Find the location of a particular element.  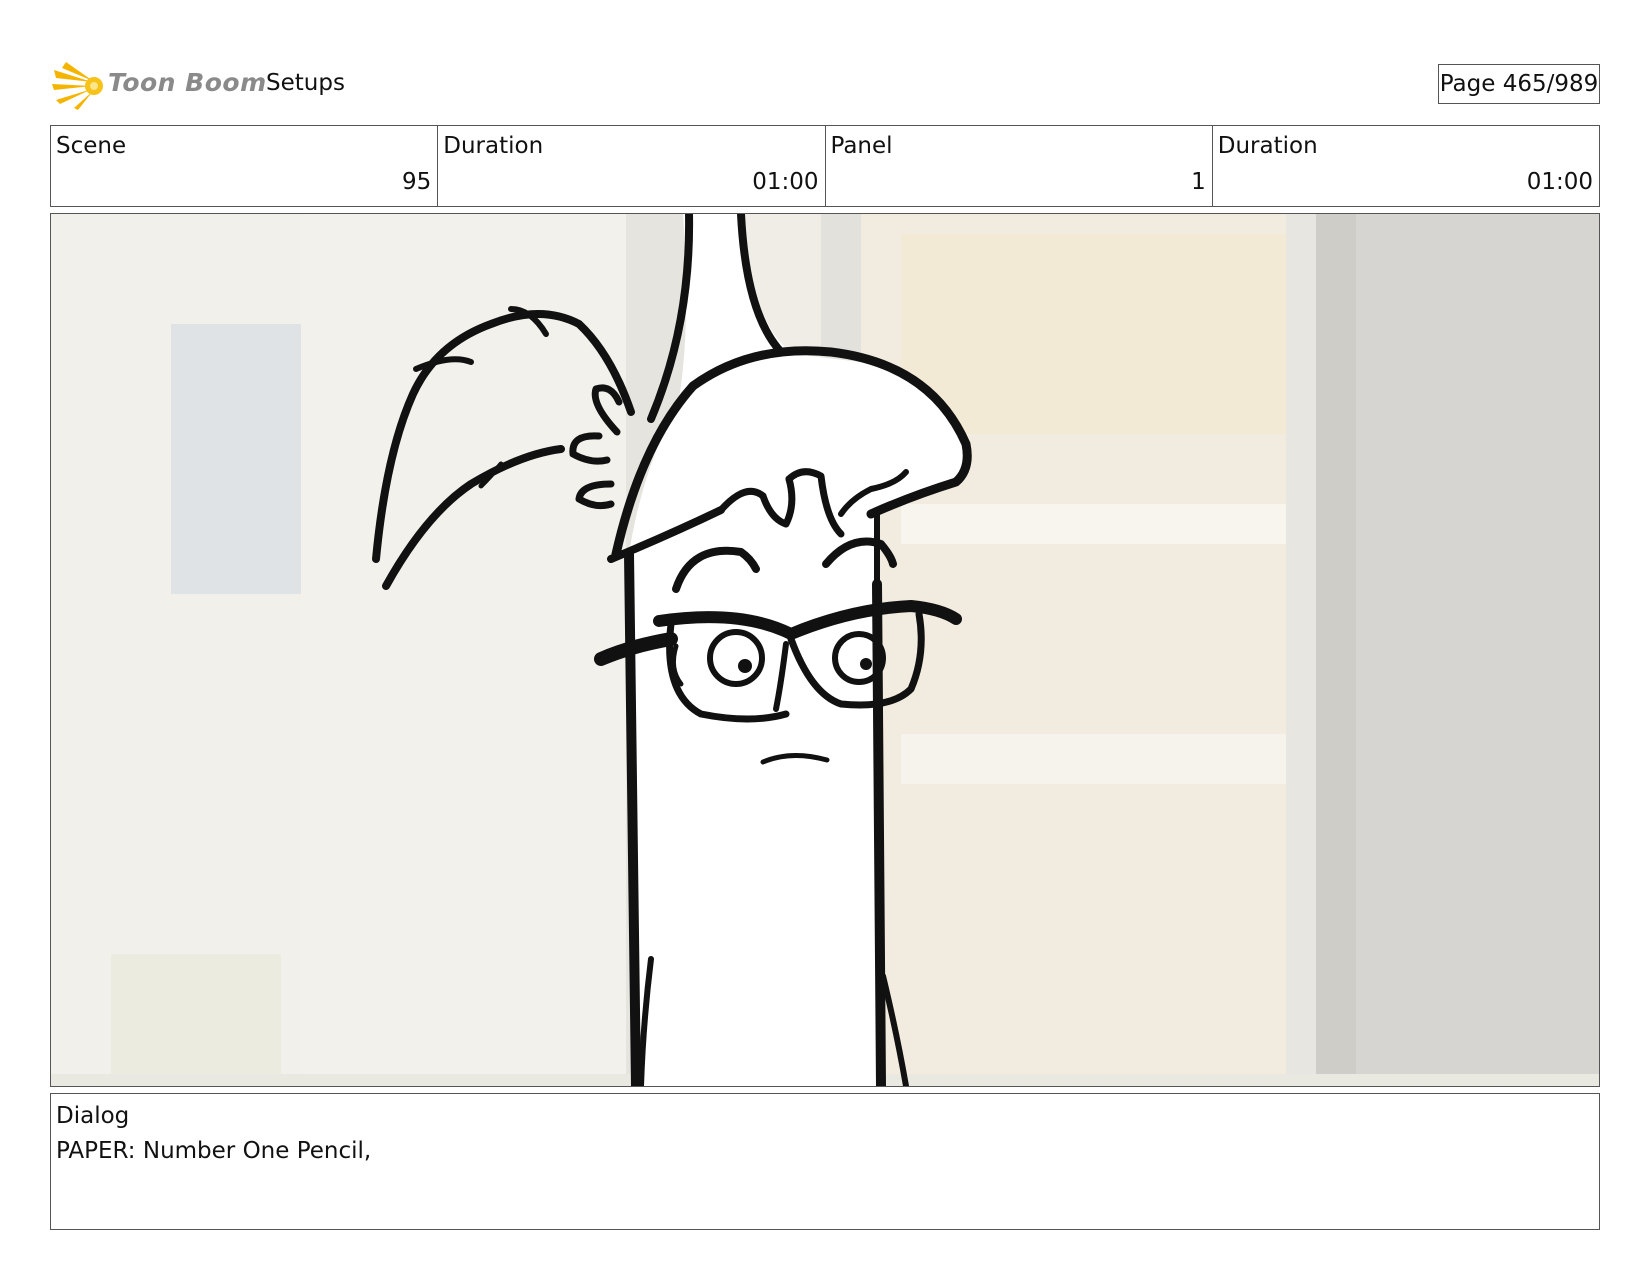

scene-label: Scene is located at coordinates (91, 146).